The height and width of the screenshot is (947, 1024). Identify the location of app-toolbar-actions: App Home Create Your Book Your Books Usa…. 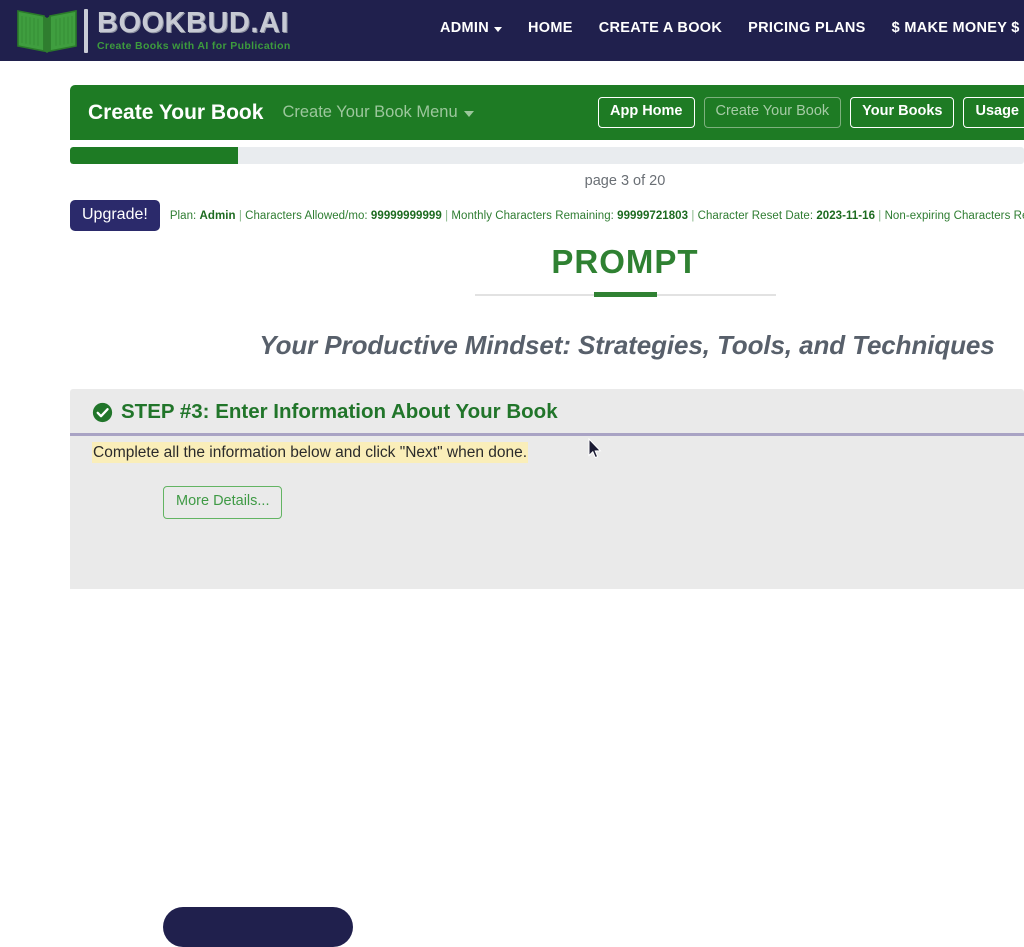
(811, 112).